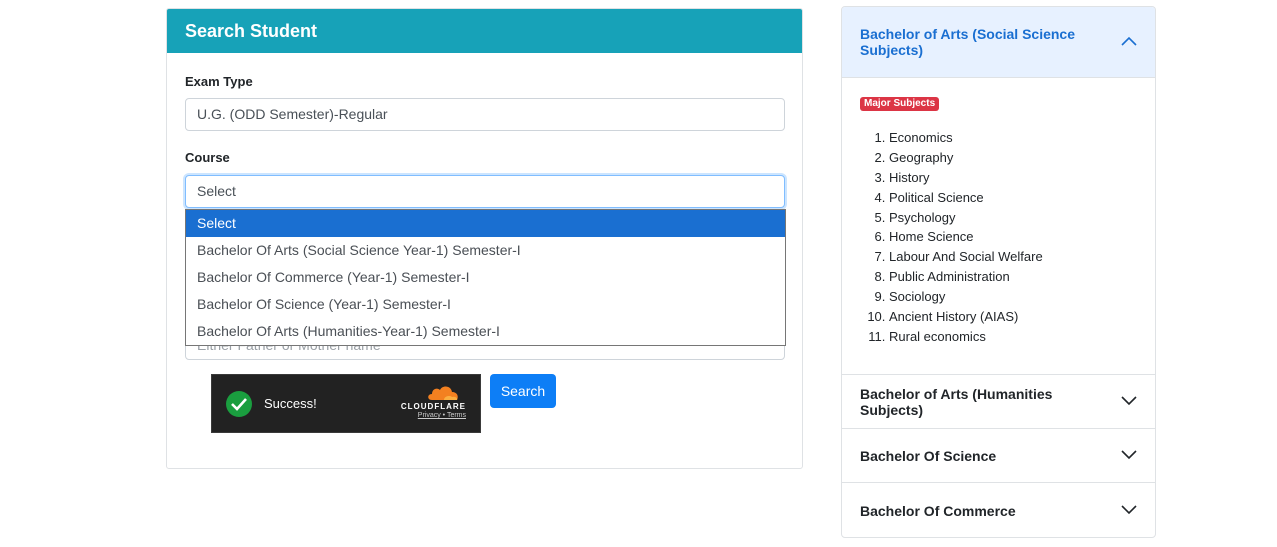 Image resolution: width=1277 pixels, height=547 pixels. I want to click on captcha-links: Privacy • Terms, so click(442, 415).